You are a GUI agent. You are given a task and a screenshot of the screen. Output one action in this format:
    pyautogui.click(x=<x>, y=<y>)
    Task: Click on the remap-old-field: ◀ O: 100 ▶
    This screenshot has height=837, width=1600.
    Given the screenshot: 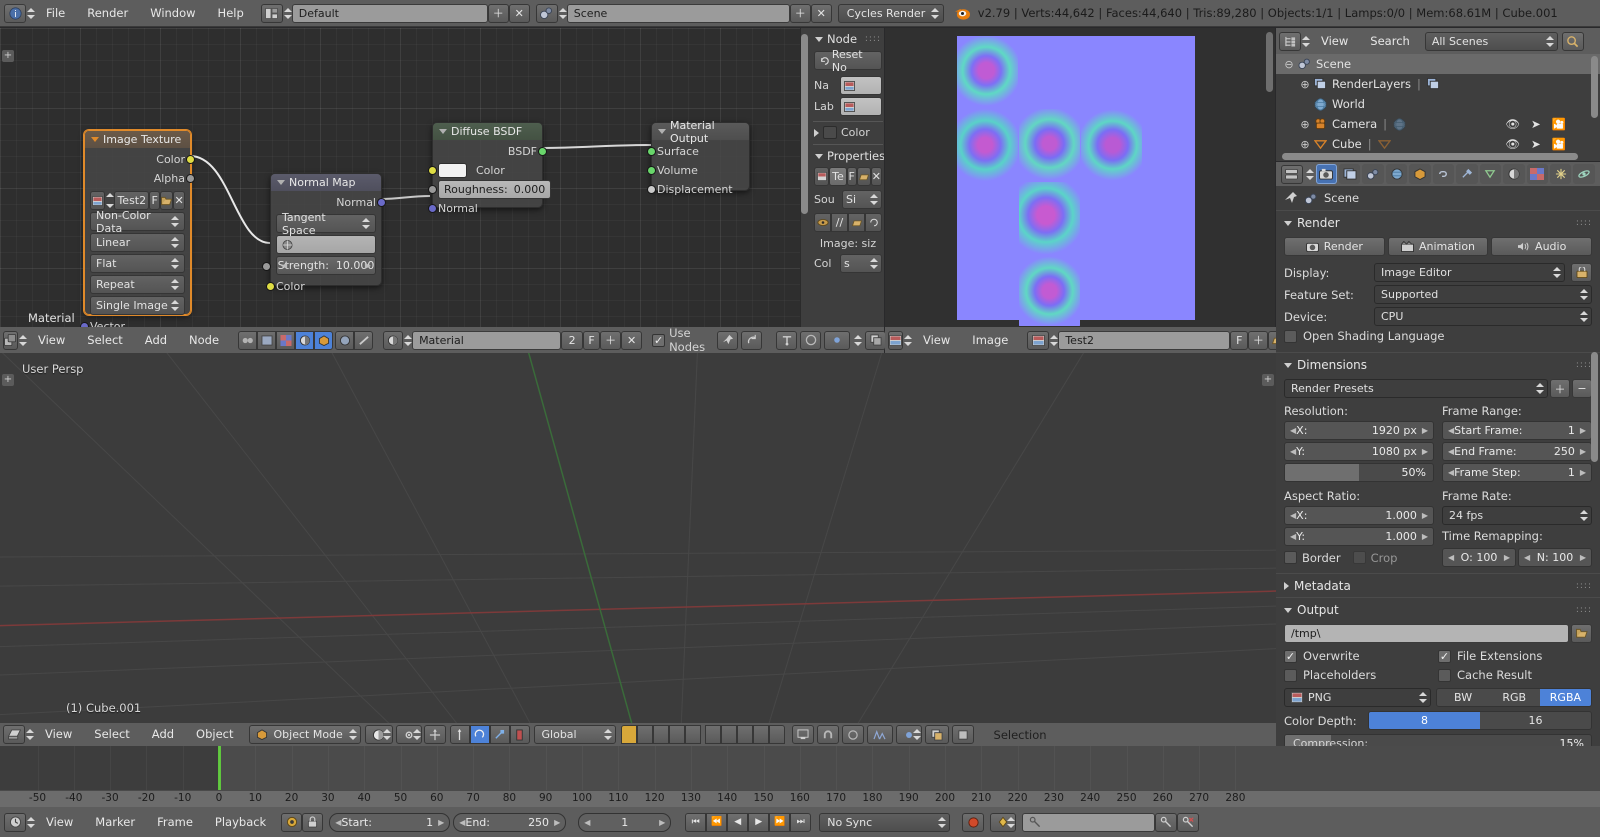 What is the action you would take?
    pyautogui.click(x=1479, y=557)
    